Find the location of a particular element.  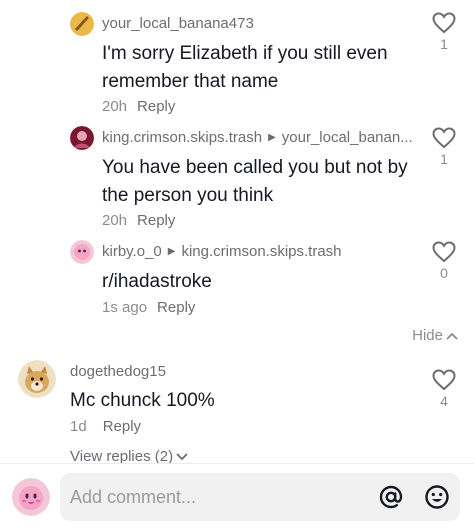

comment-username: your_local_banana473 is located at coordinates (178, 23).